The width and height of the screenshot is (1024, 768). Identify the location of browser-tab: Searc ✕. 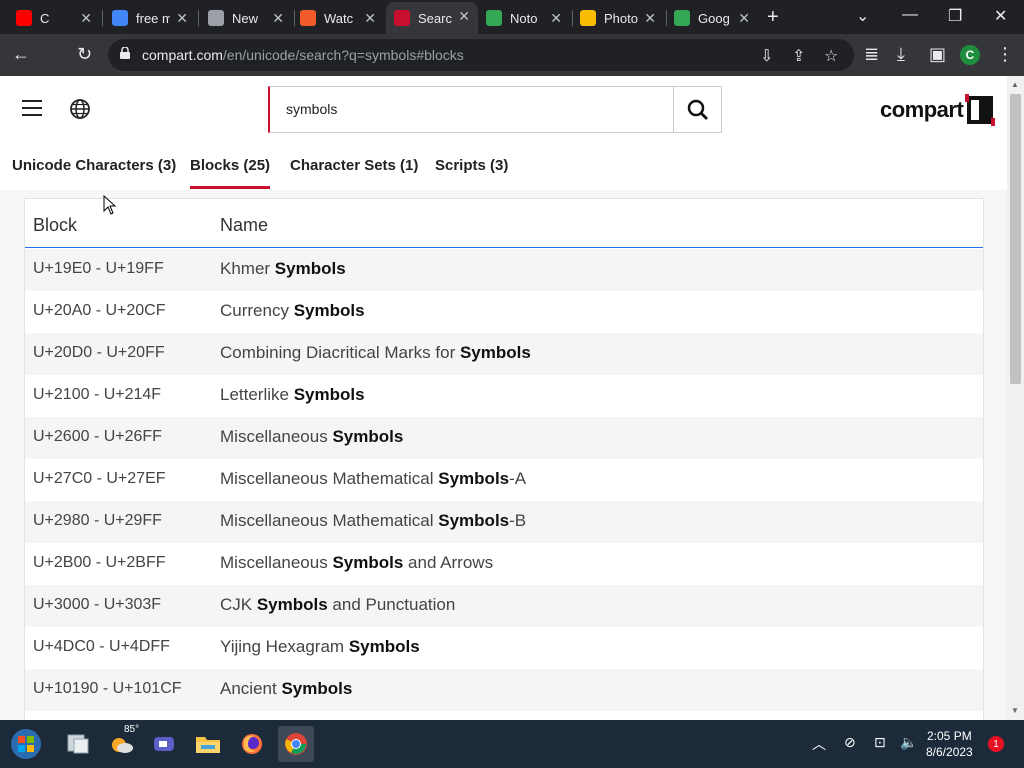
(432, 18).